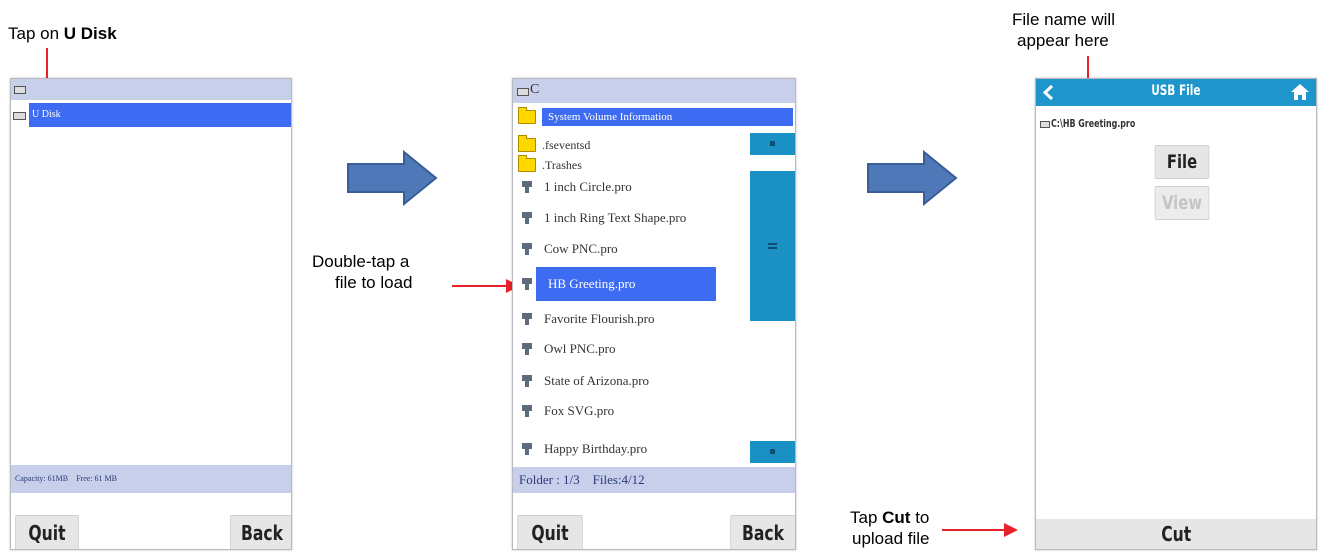 This screenshot has width=1322, height=553. Describe the element at coordinates (66, 478) in the screenshot. I see `status-text: Capacity: 61MB Free: 61 MB` at that location.